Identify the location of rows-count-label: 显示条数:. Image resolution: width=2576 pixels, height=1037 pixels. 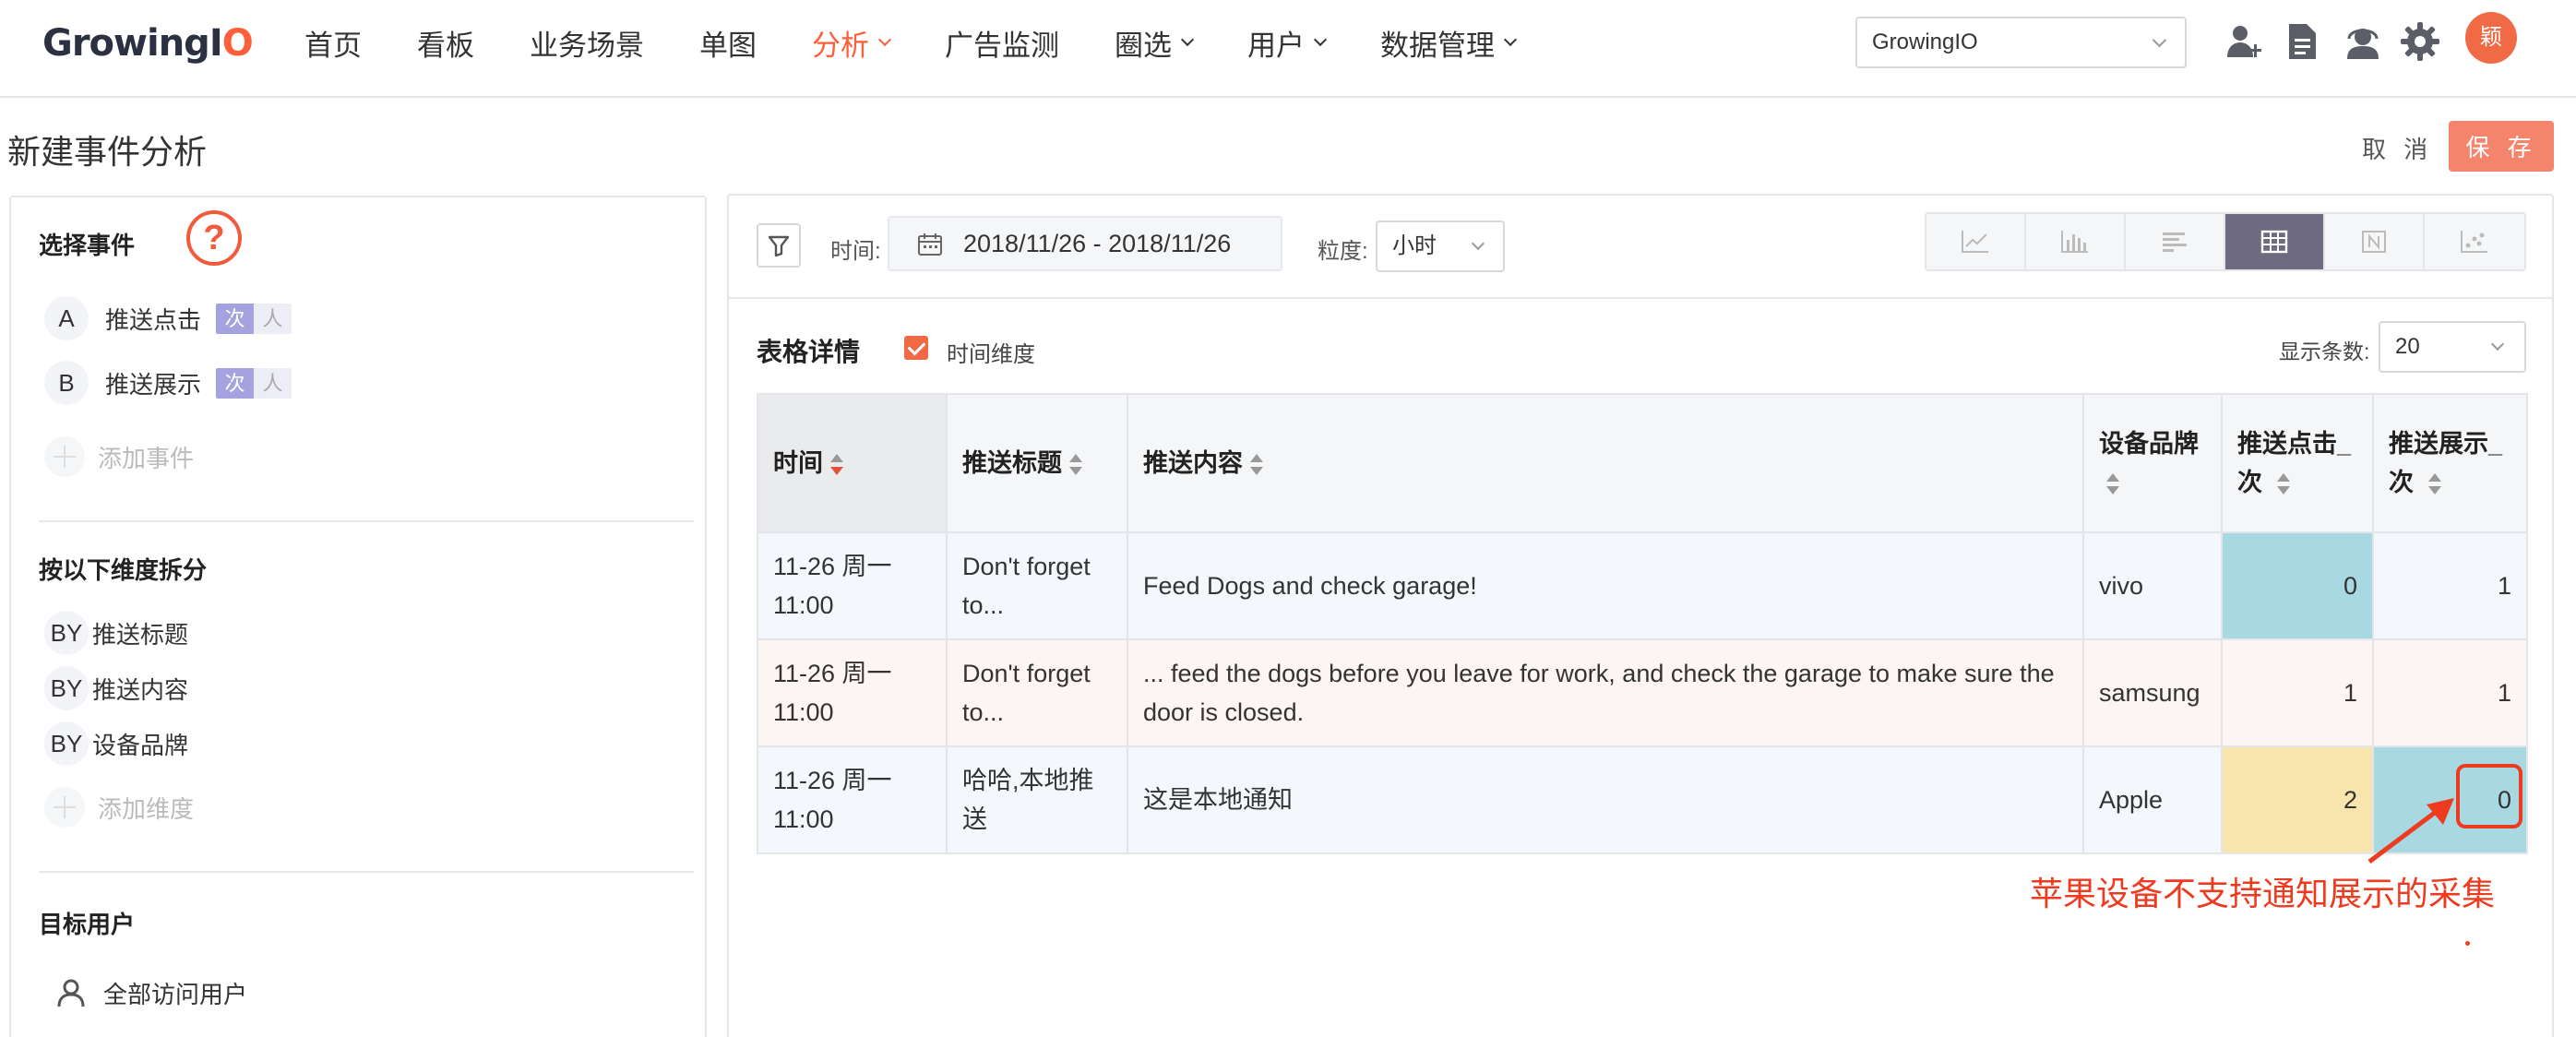
(2324, 352).